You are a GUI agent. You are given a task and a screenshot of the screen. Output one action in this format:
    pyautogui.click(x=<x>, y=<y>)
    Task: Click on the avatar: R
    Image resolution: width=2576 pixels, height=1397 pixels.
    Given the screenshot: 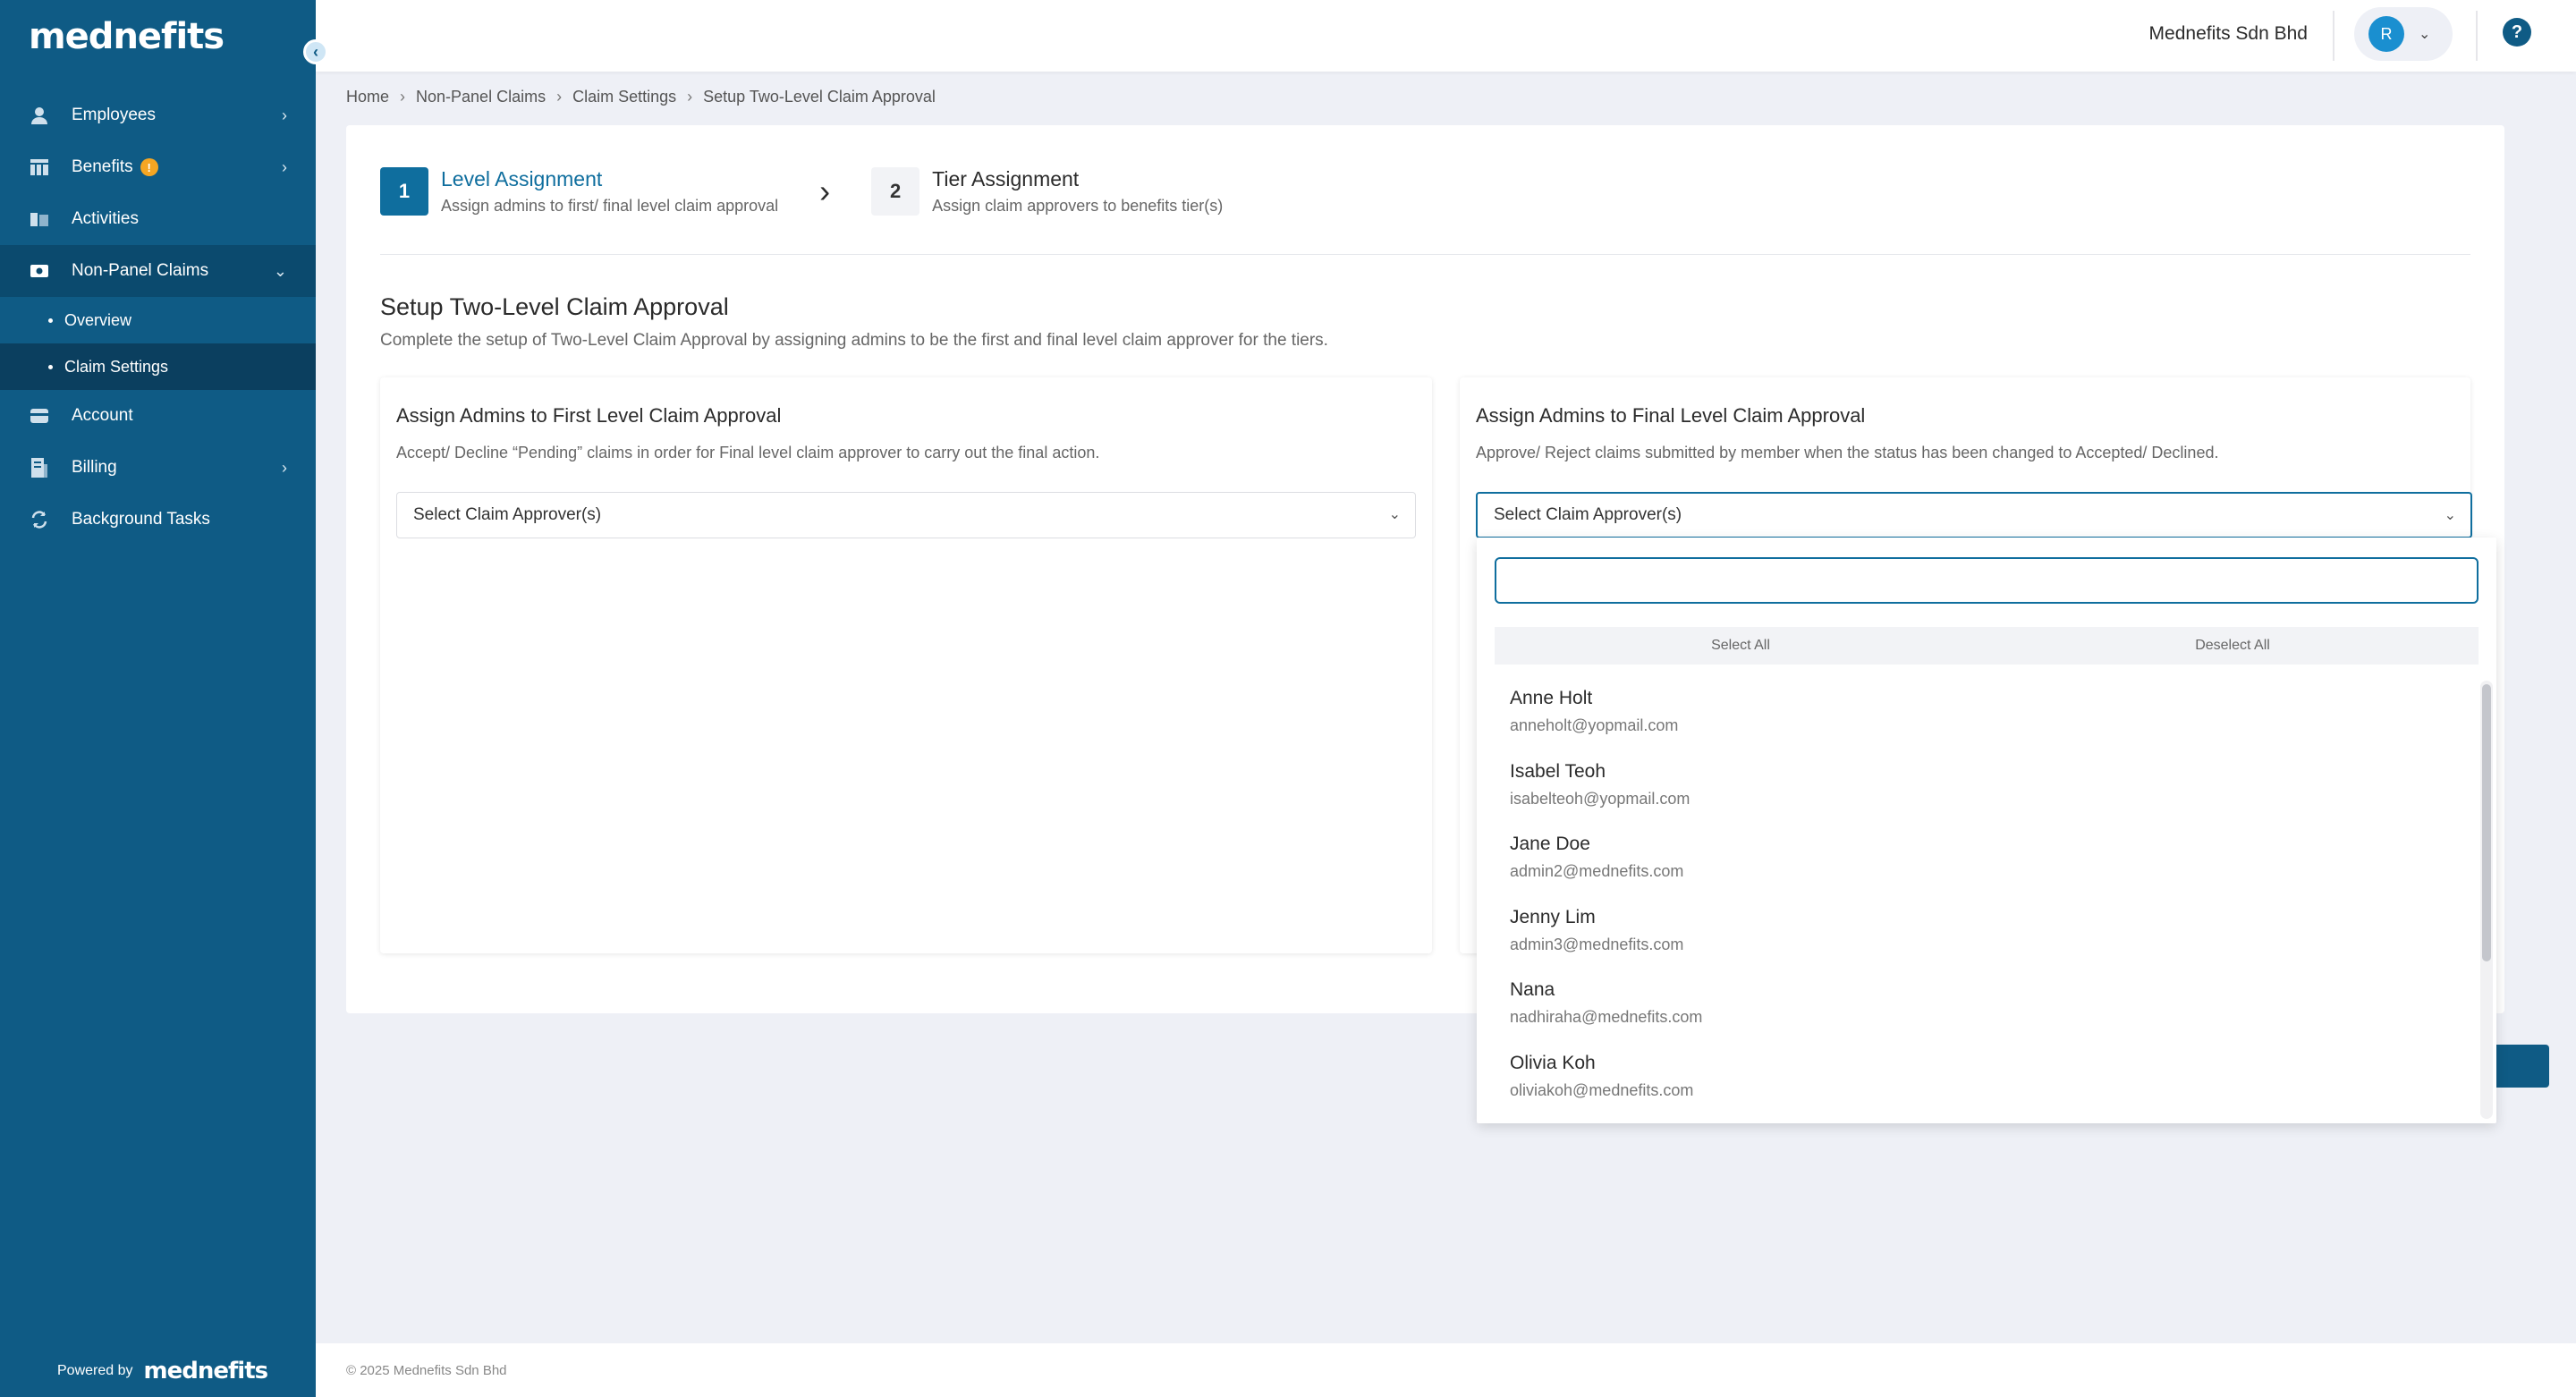 What is the action you would take?
    pyautogui.click(x=2386, y=34)
    